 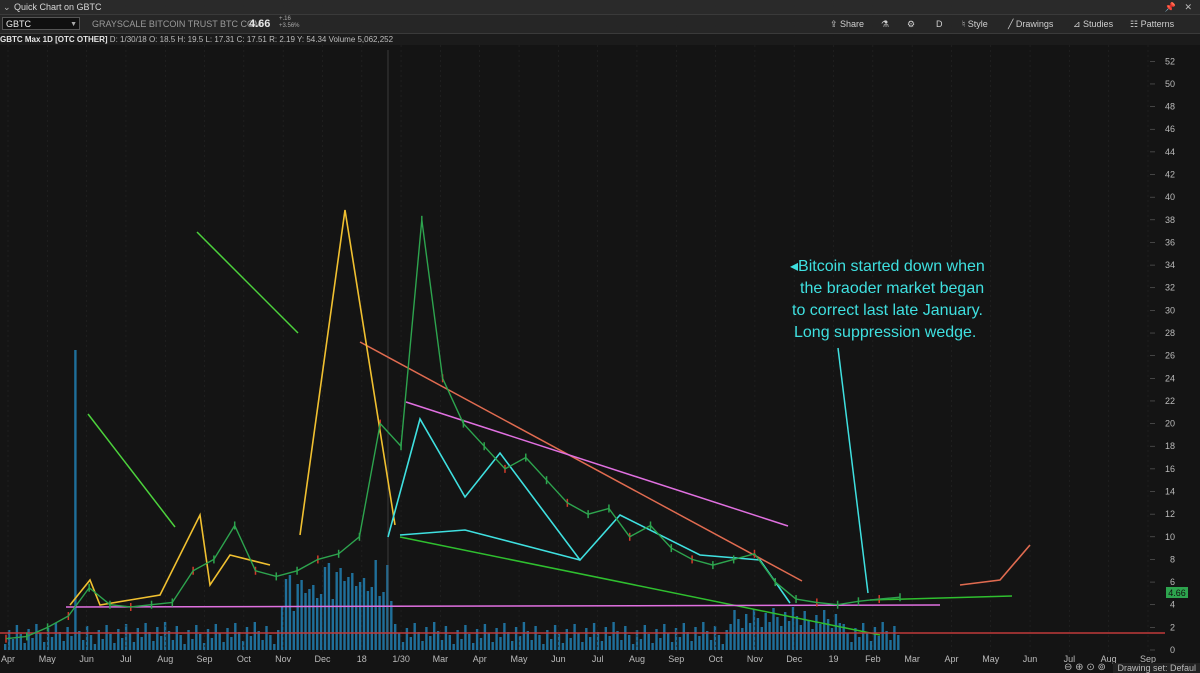 What do you see at coordinates (1093, 24) in the screenshot?
I see `studies-button: ⊿ Studies` at bounding box center [1093, 24].